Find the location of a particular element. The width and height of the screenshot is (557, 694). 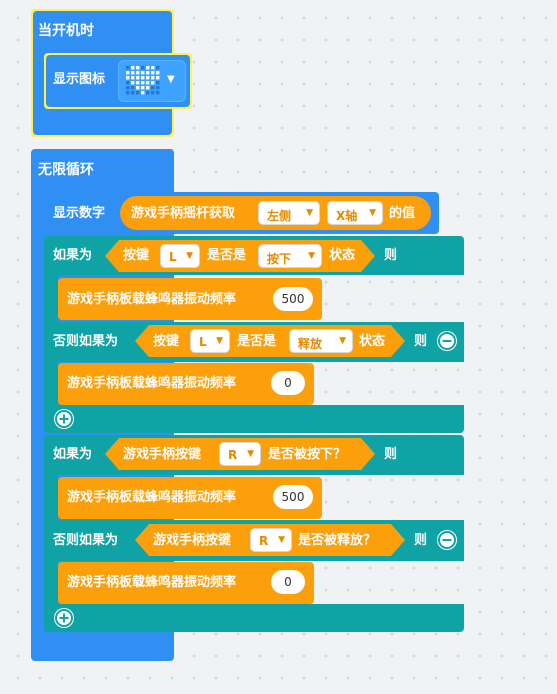

icon-picker: ▼ is located at coordinates (152, 81).